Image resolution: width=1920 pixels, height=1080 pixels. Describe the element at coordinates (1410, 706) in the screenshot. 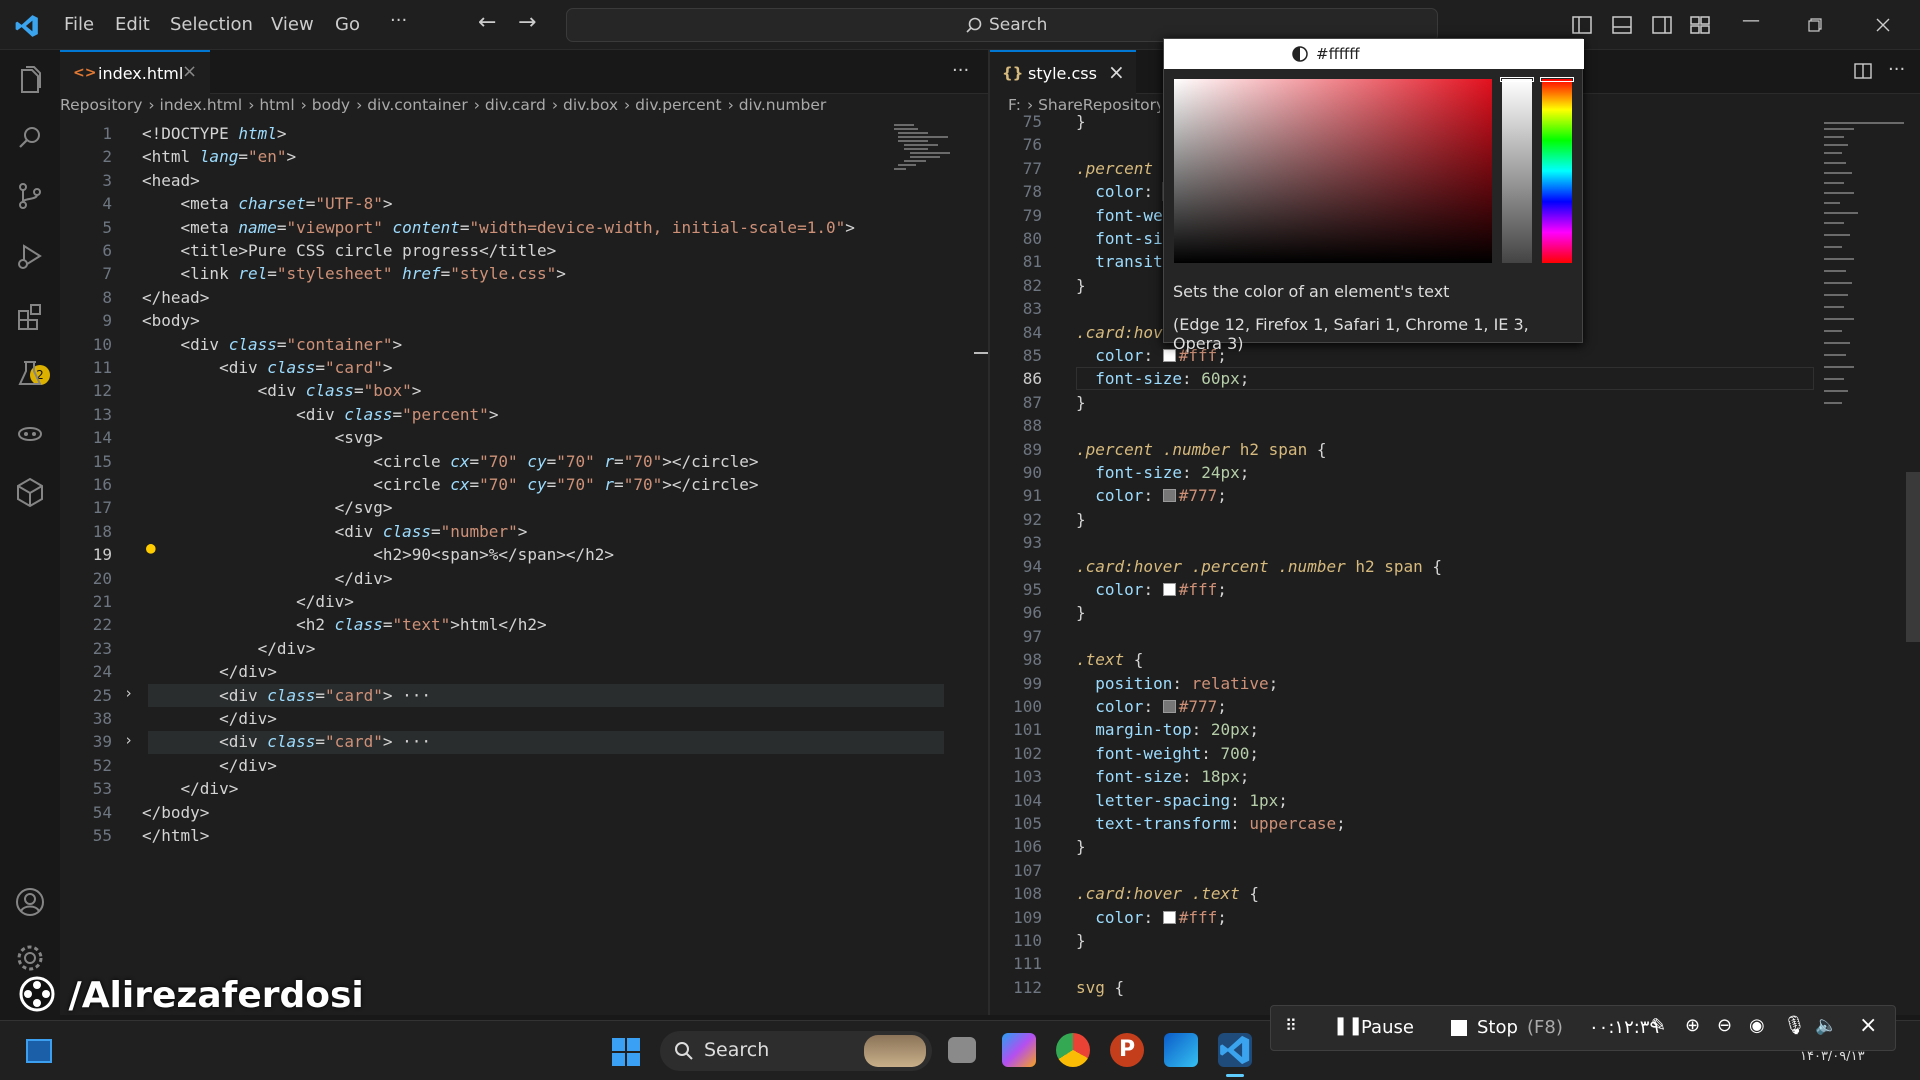

I see `code-line: 100 color: #777;` at that location.